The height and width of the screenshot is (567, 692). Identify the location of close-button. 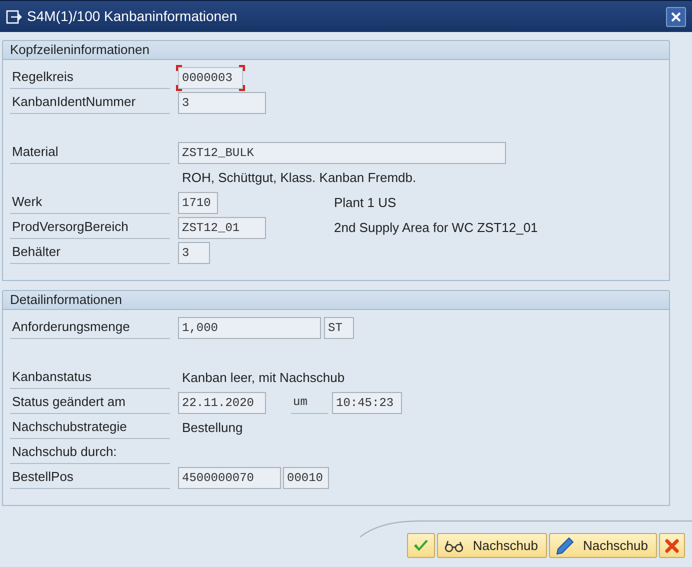
(676, 16).